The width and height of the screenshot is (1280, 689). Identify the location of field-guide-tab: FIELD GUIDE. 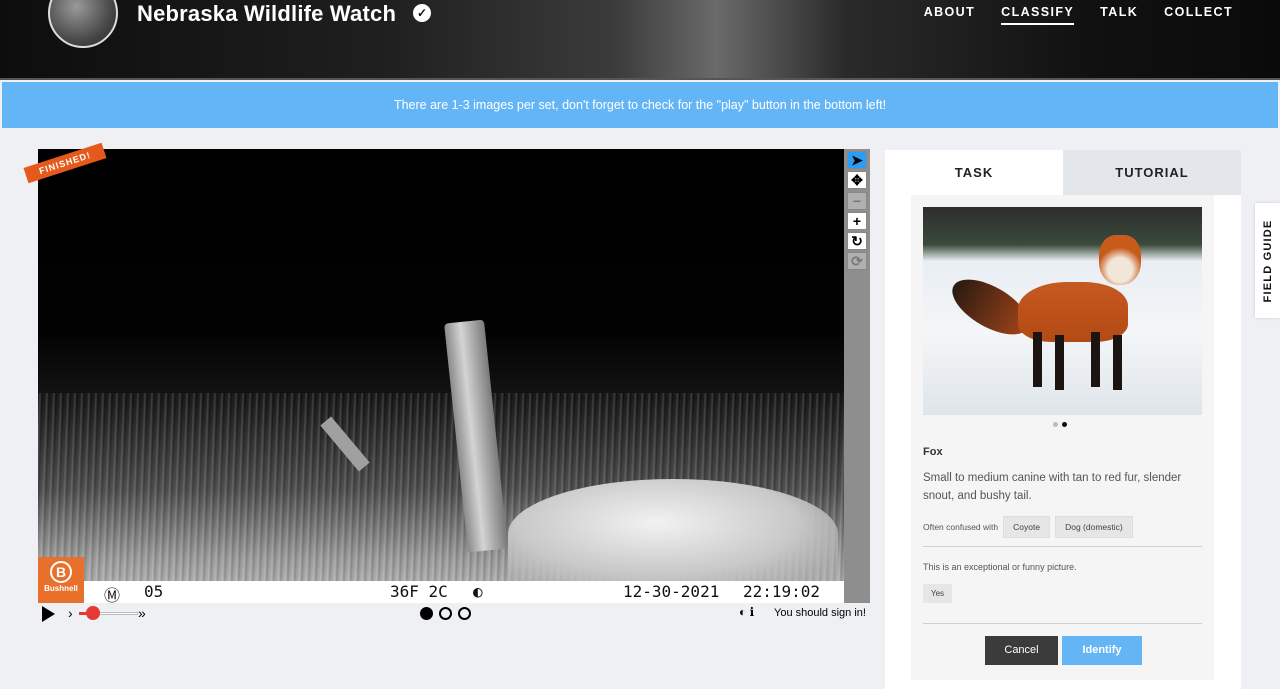
(1267, 260).